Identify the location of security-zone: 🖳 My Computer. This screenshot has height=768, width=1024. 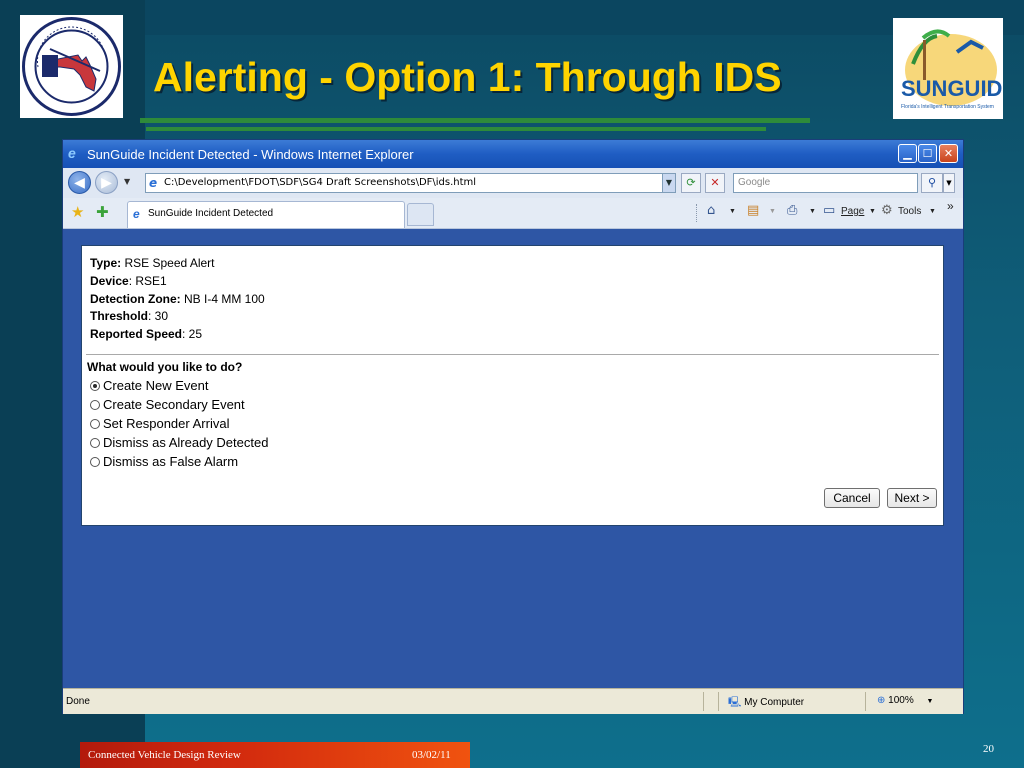
(766, 703).